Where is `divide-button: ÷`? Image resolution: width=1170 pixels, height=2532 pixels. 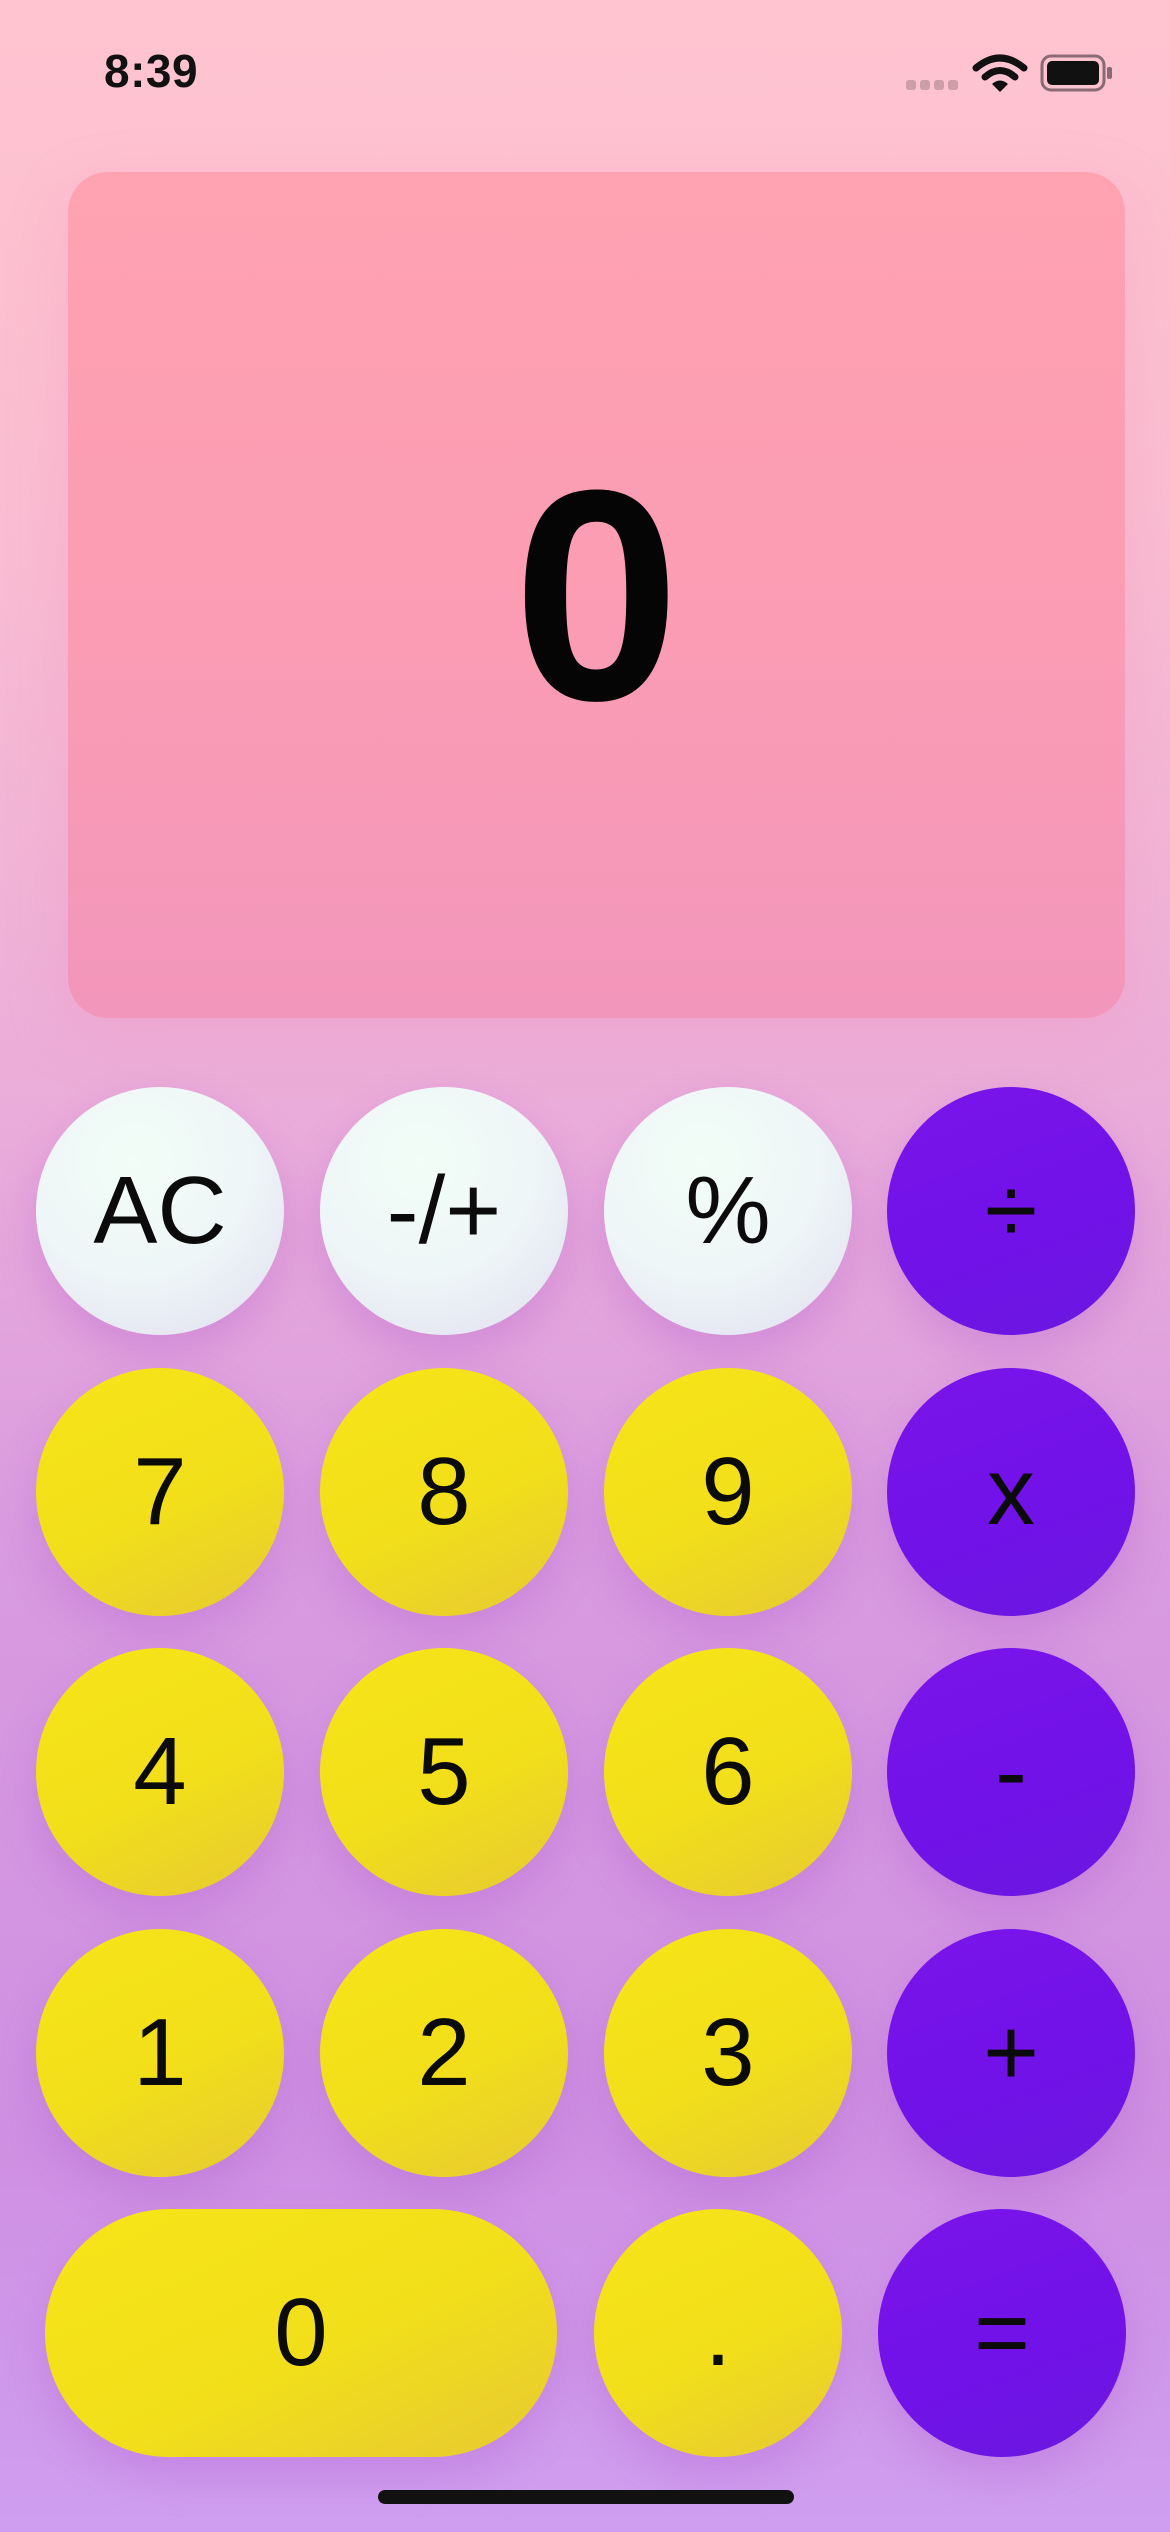
divide-button: ÷ is located at coordinates (1011, 1211).